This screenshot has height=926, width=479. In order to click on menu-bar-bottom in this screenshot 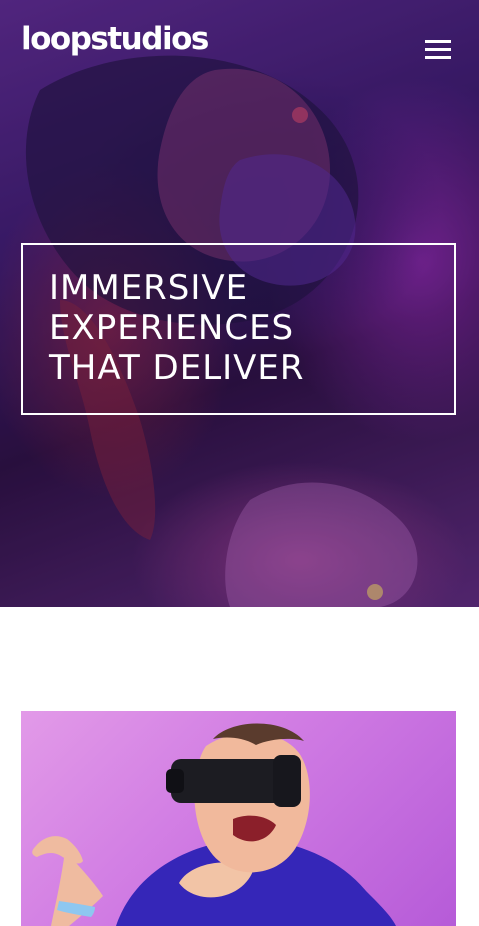, I will do `click(438, 57)`.